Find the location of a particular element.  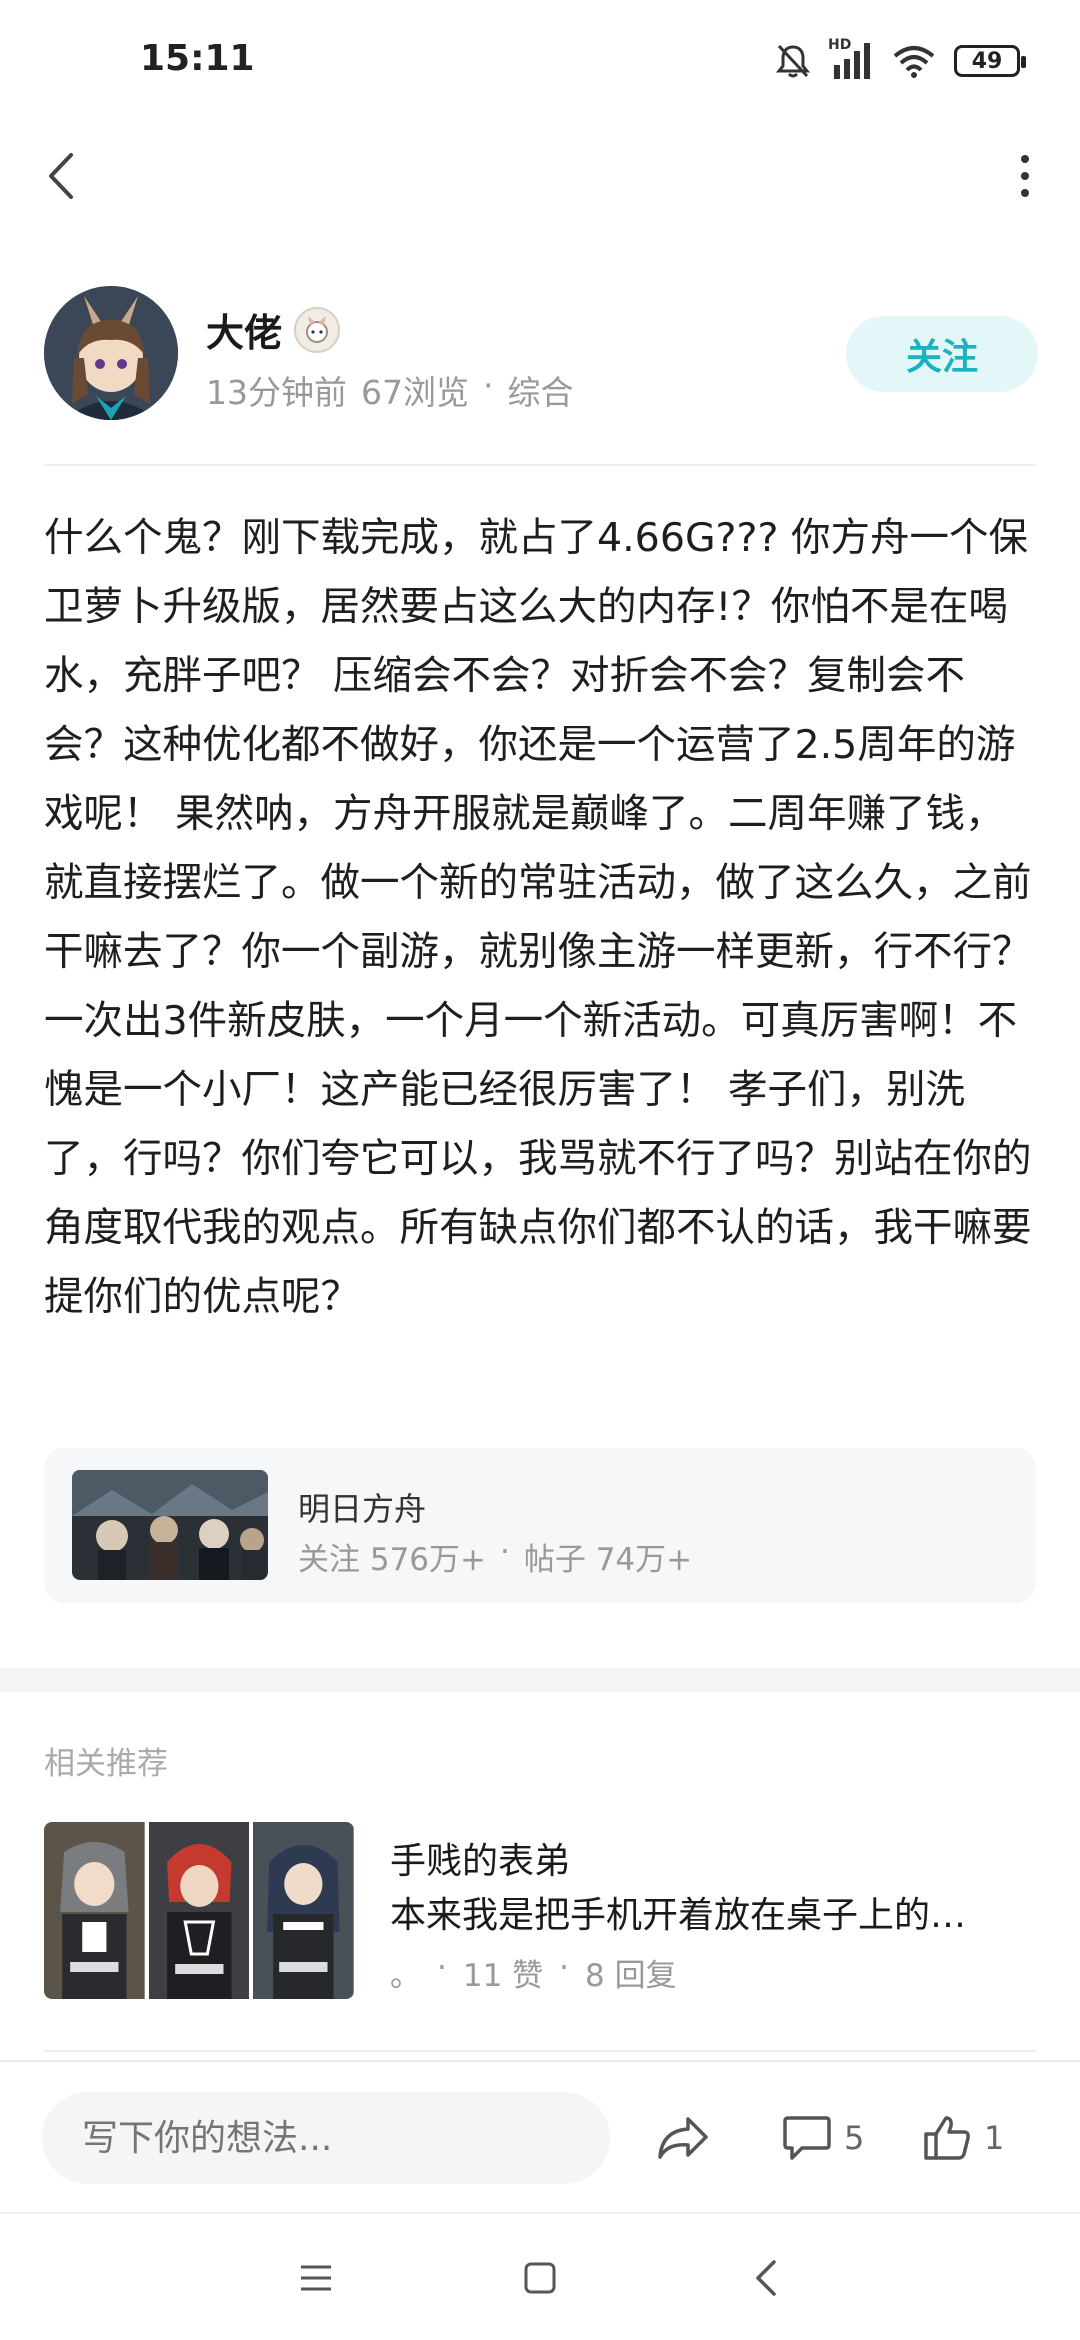

post-category: 综合 is located at coordinates (541, 390).